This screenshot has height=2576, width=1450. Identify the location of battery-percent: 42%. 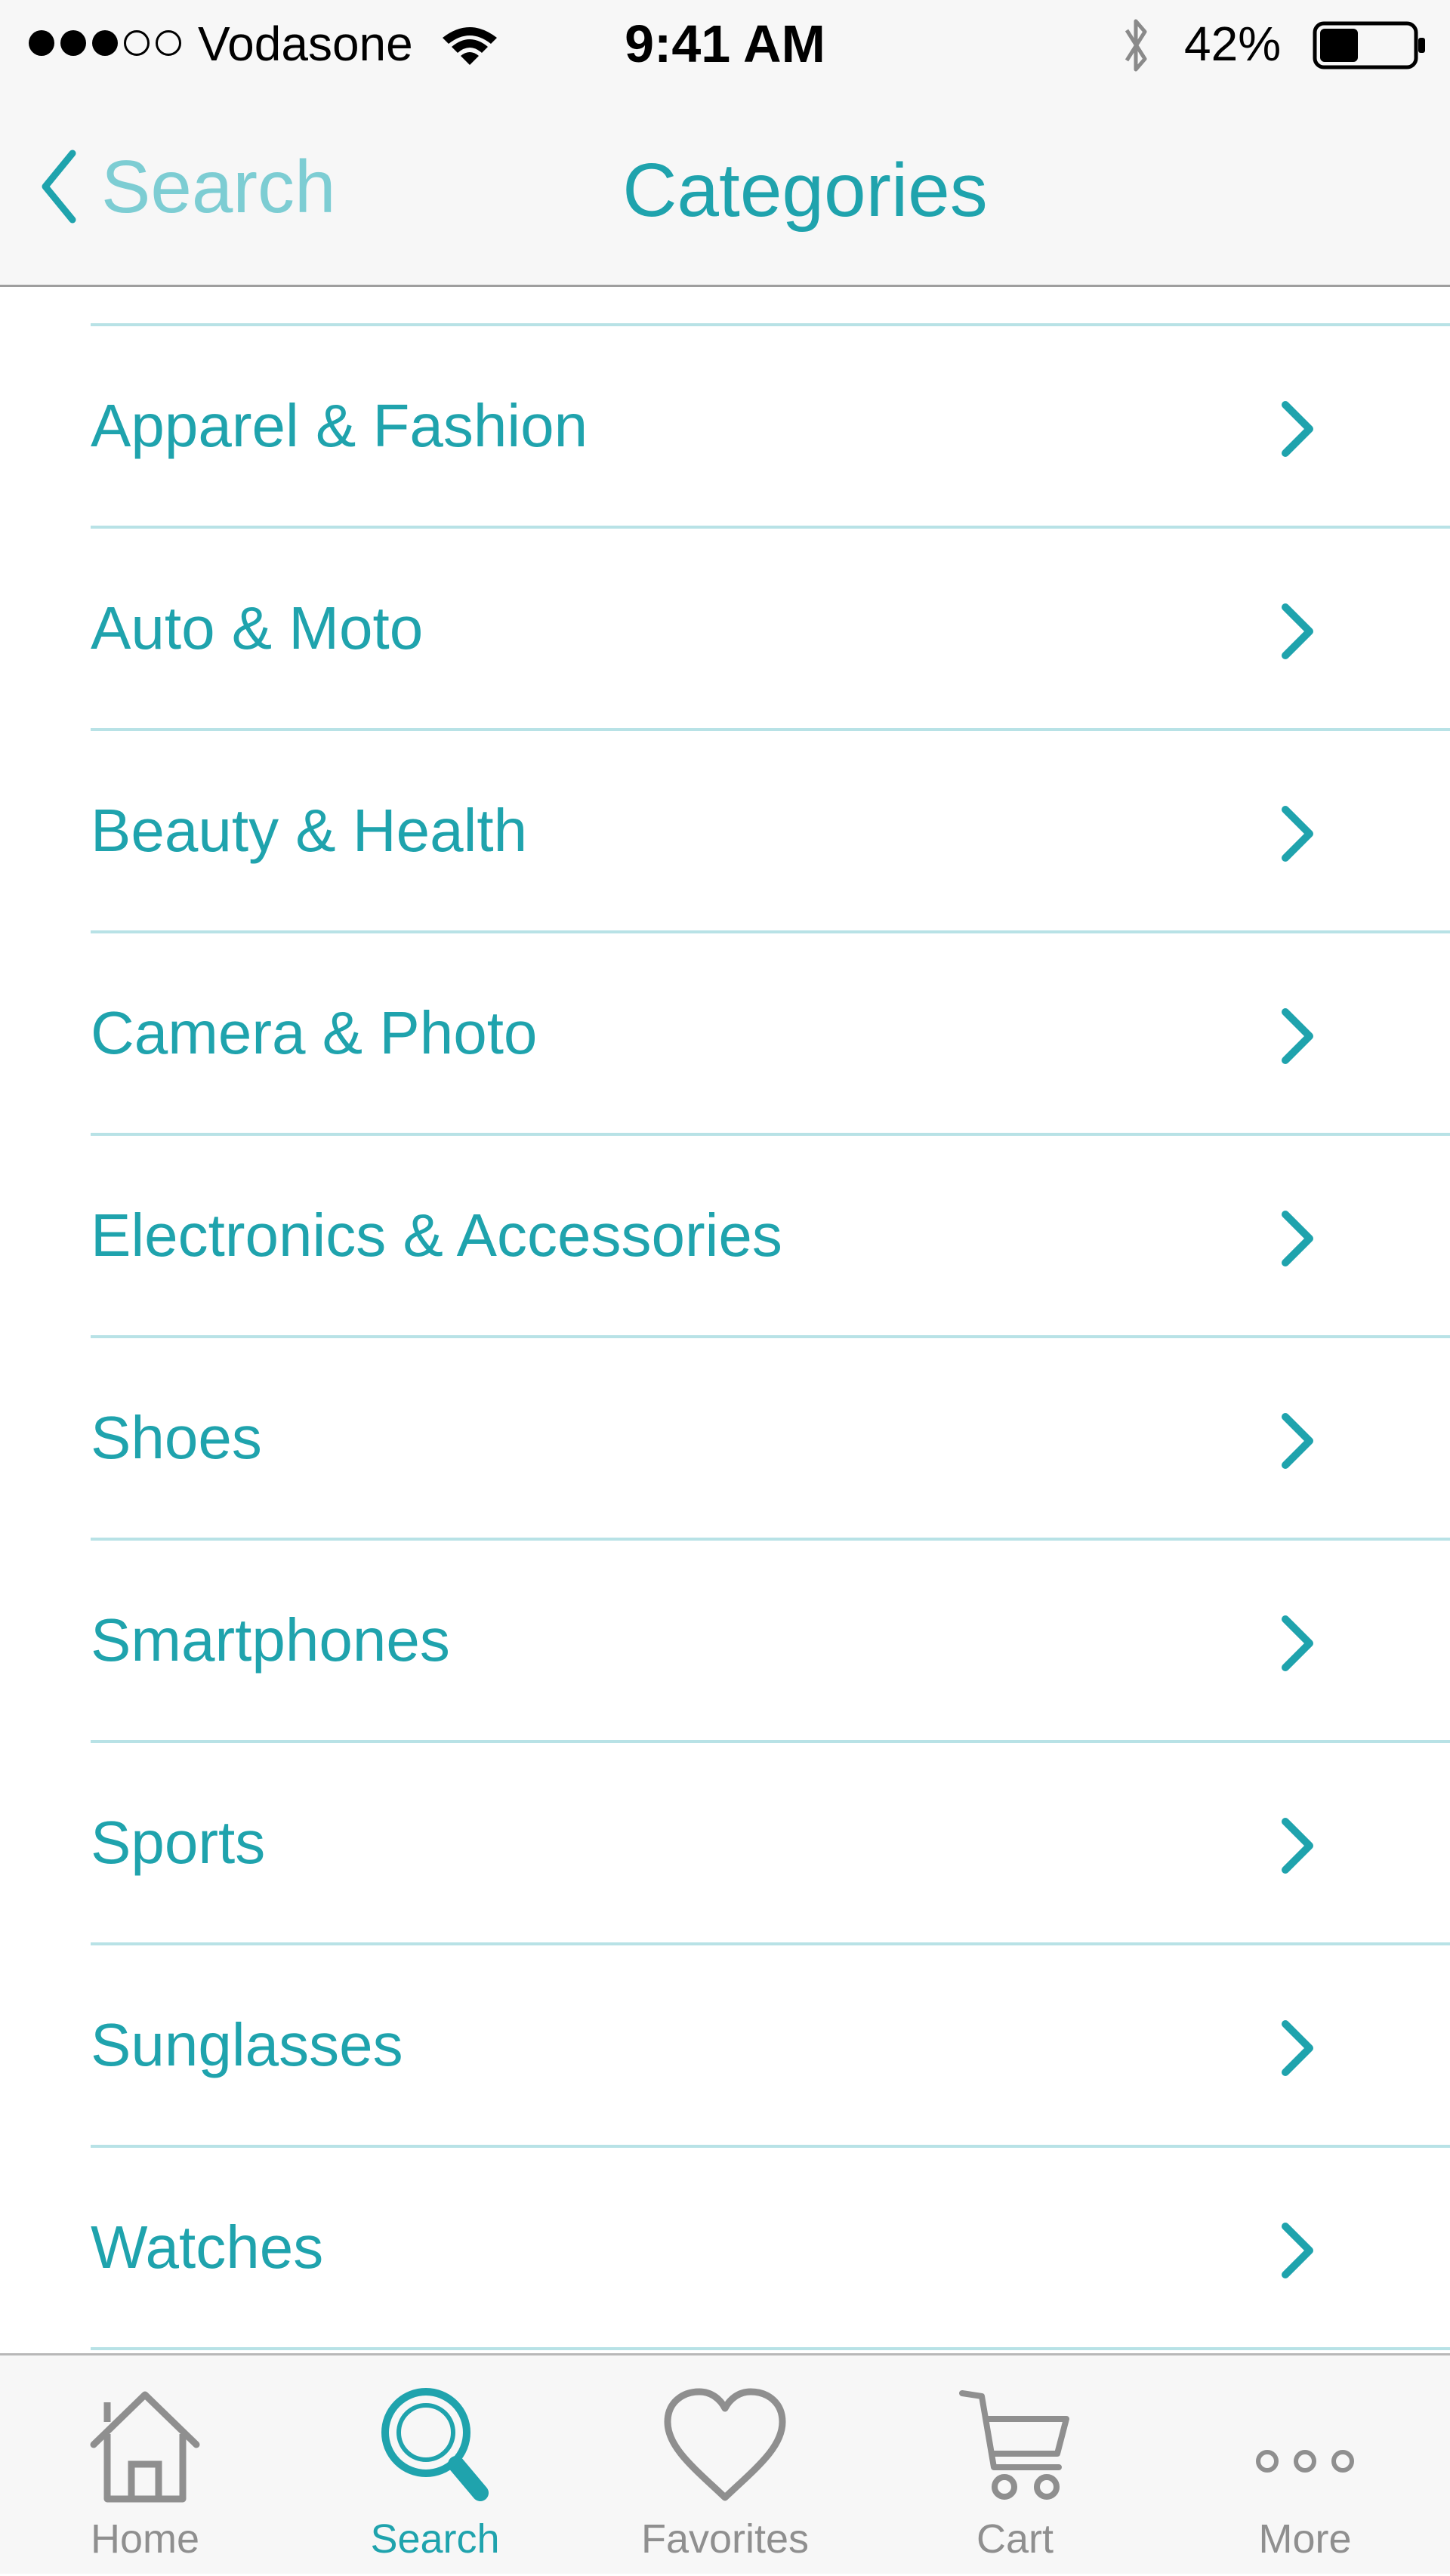
(1233, 44).